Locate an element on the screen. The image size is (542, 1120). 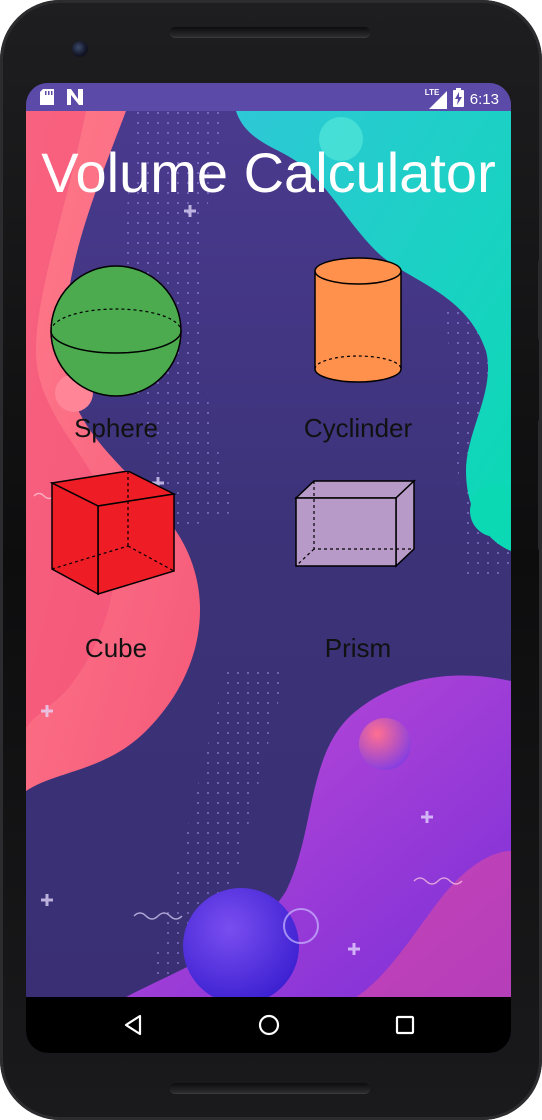
prism-label: Prism is located at coordinates (358, 648).